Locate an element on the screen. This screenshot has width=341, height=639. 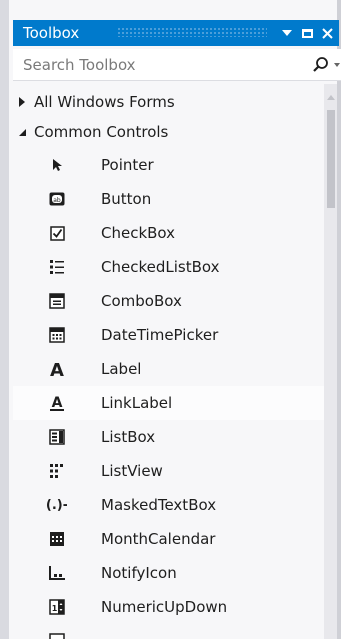
toolbox-item-datetimepicker: DateTimePicker is located at coordinates (168, 335).